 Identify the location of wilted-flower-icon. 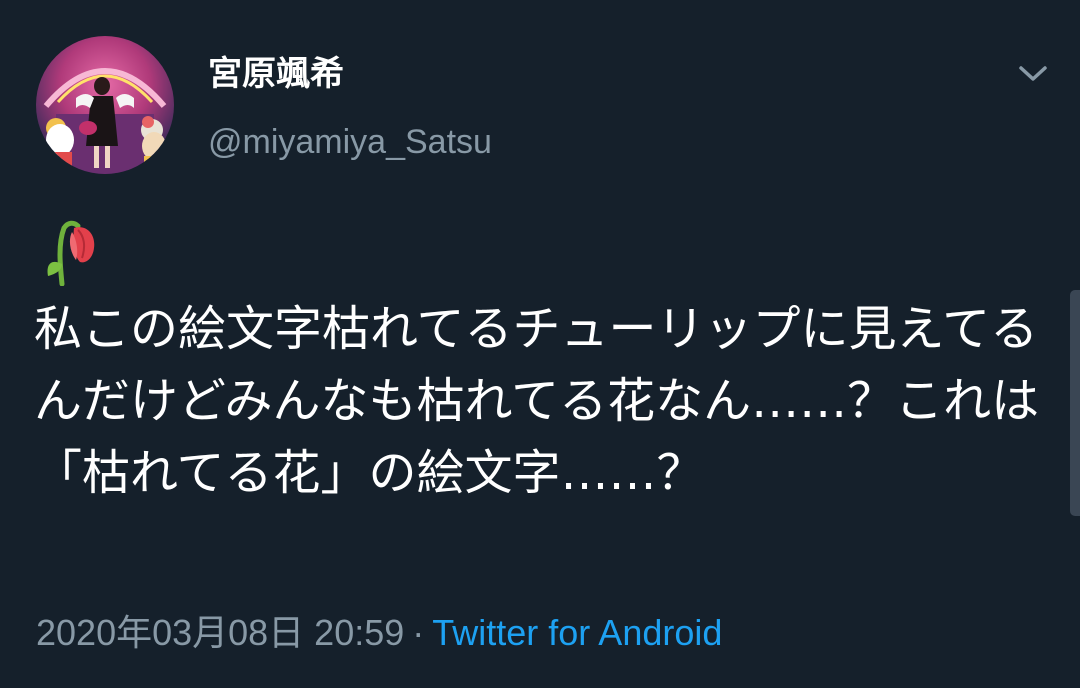
(69, 250).